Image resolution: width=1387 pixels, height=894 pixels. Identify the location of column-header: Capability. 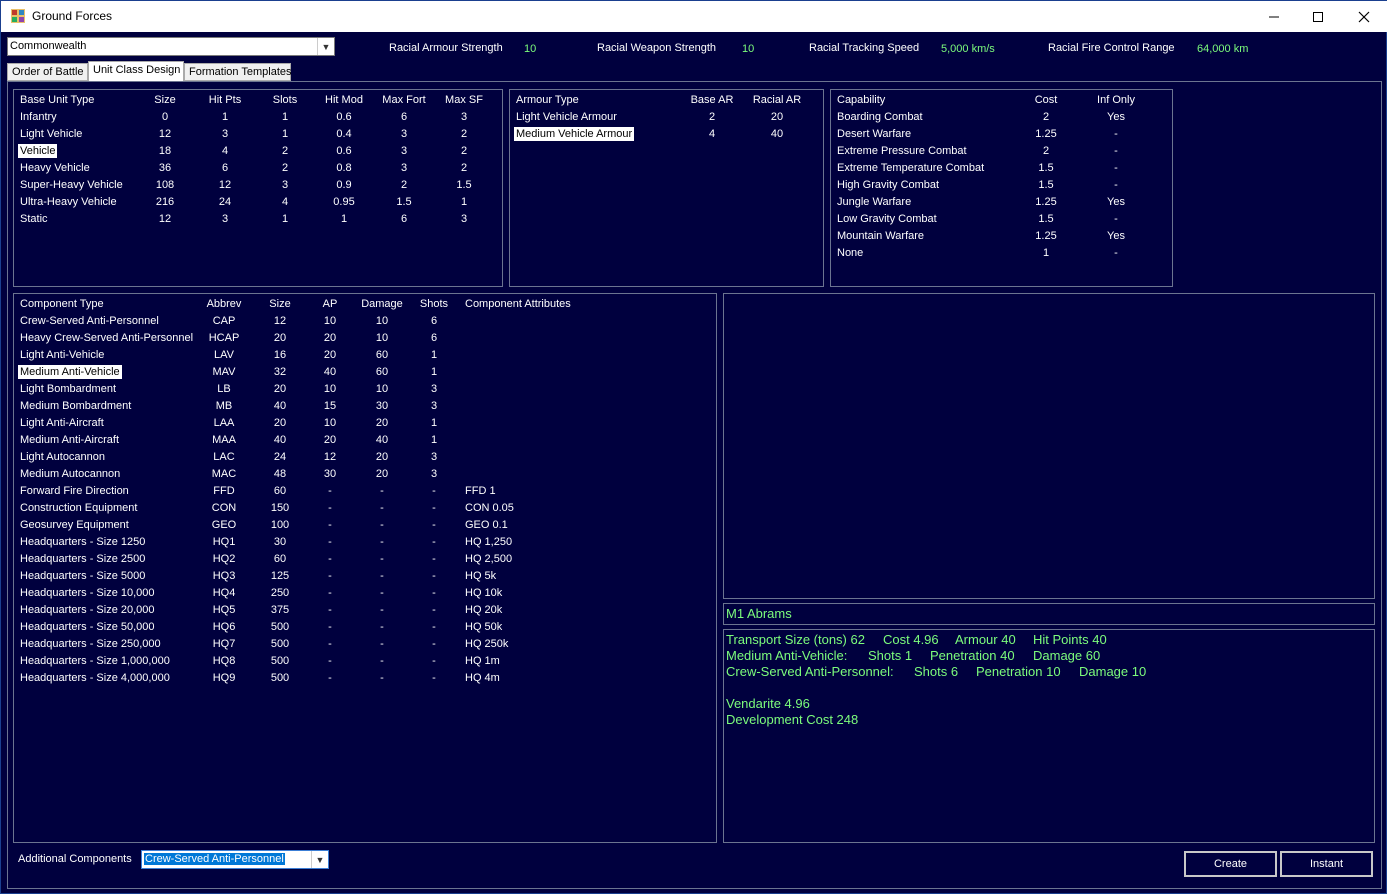
(861, 100).